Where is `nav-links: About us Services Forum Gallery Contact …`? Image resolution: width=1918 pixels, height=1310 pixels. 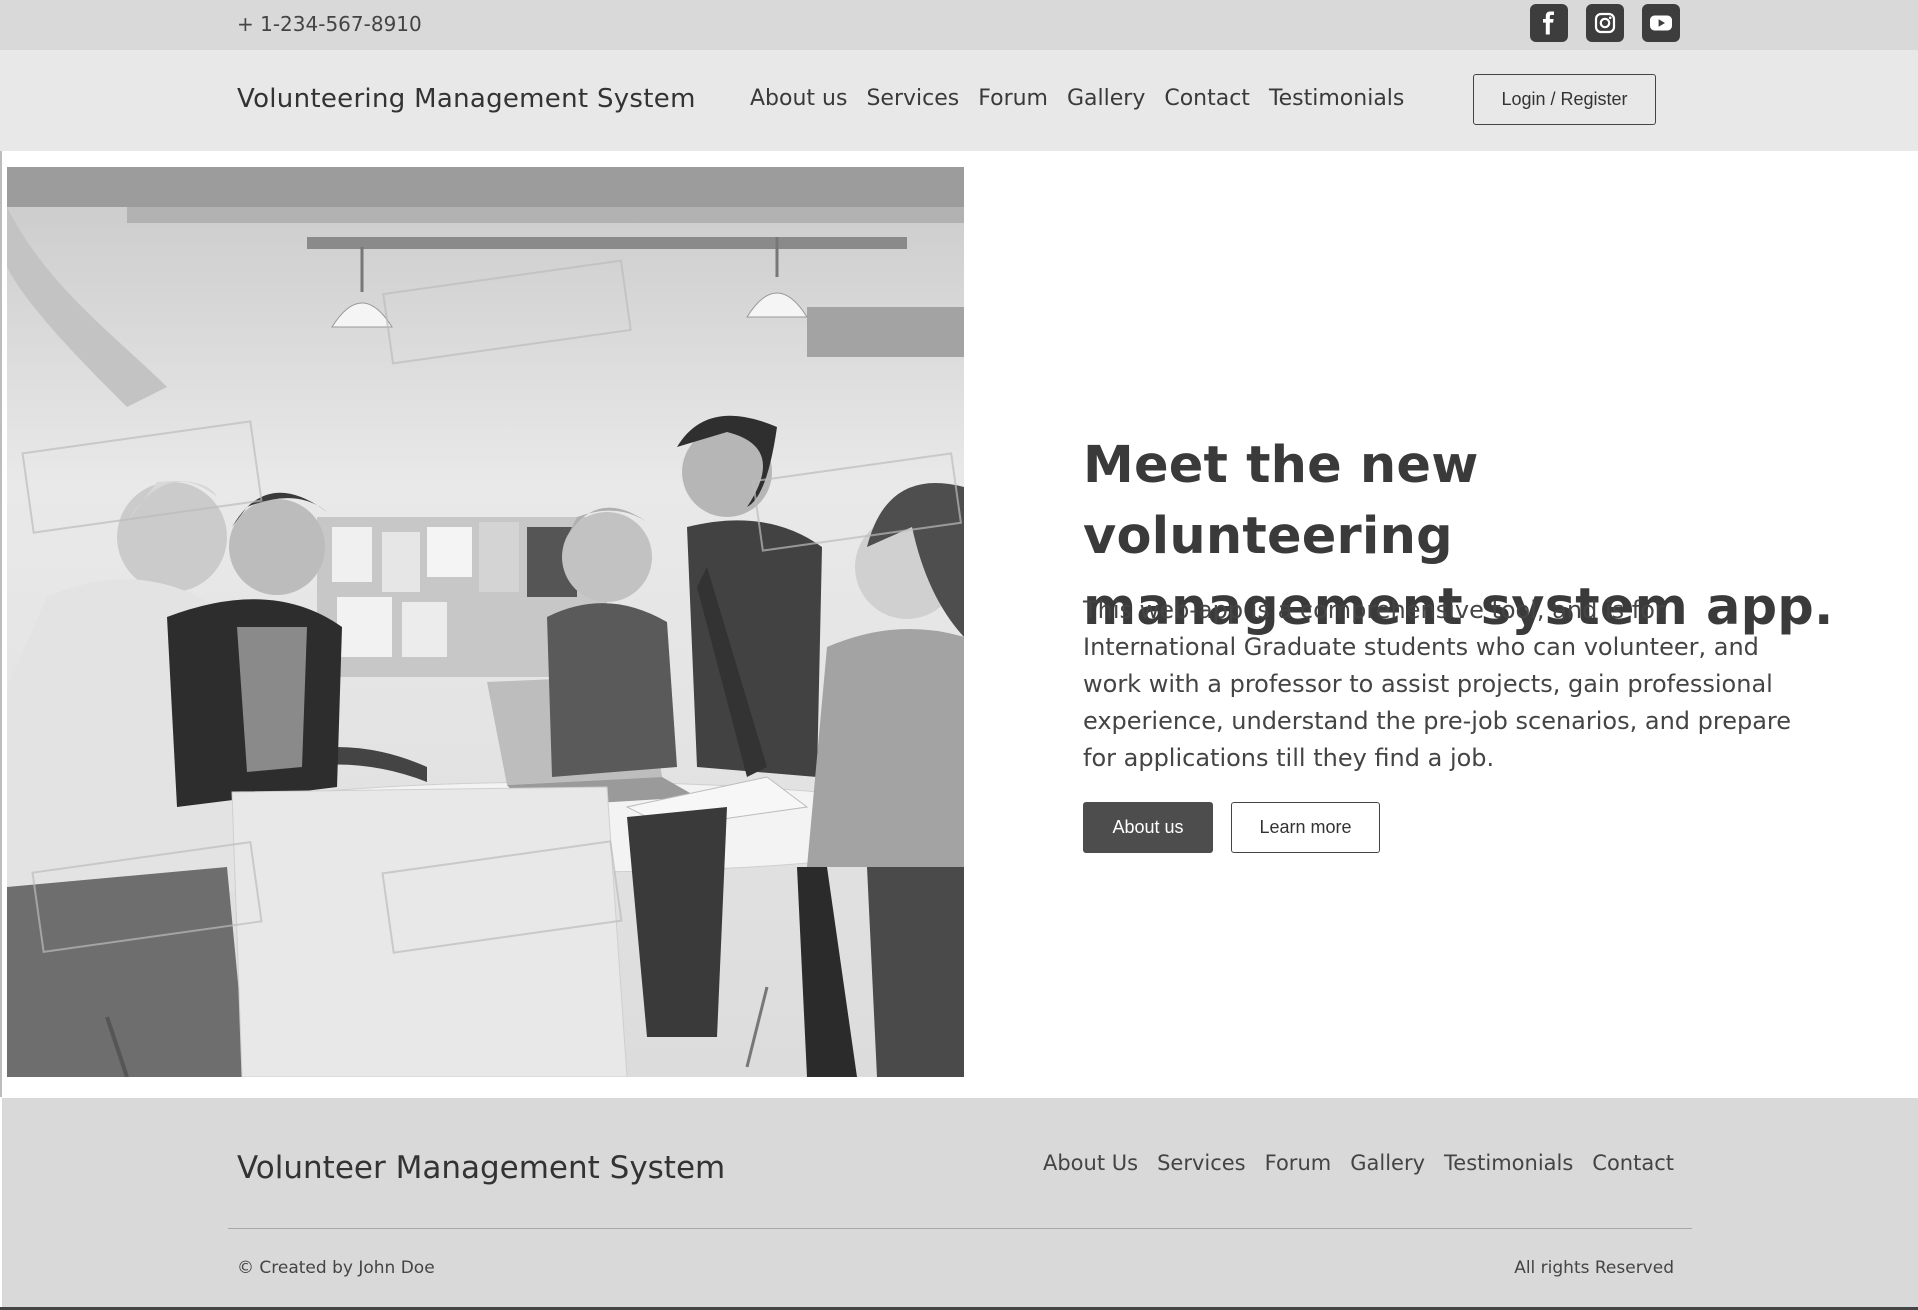
nav-links: About us Services Forum Gallery Contact … is located at coordinates (1077, 98).